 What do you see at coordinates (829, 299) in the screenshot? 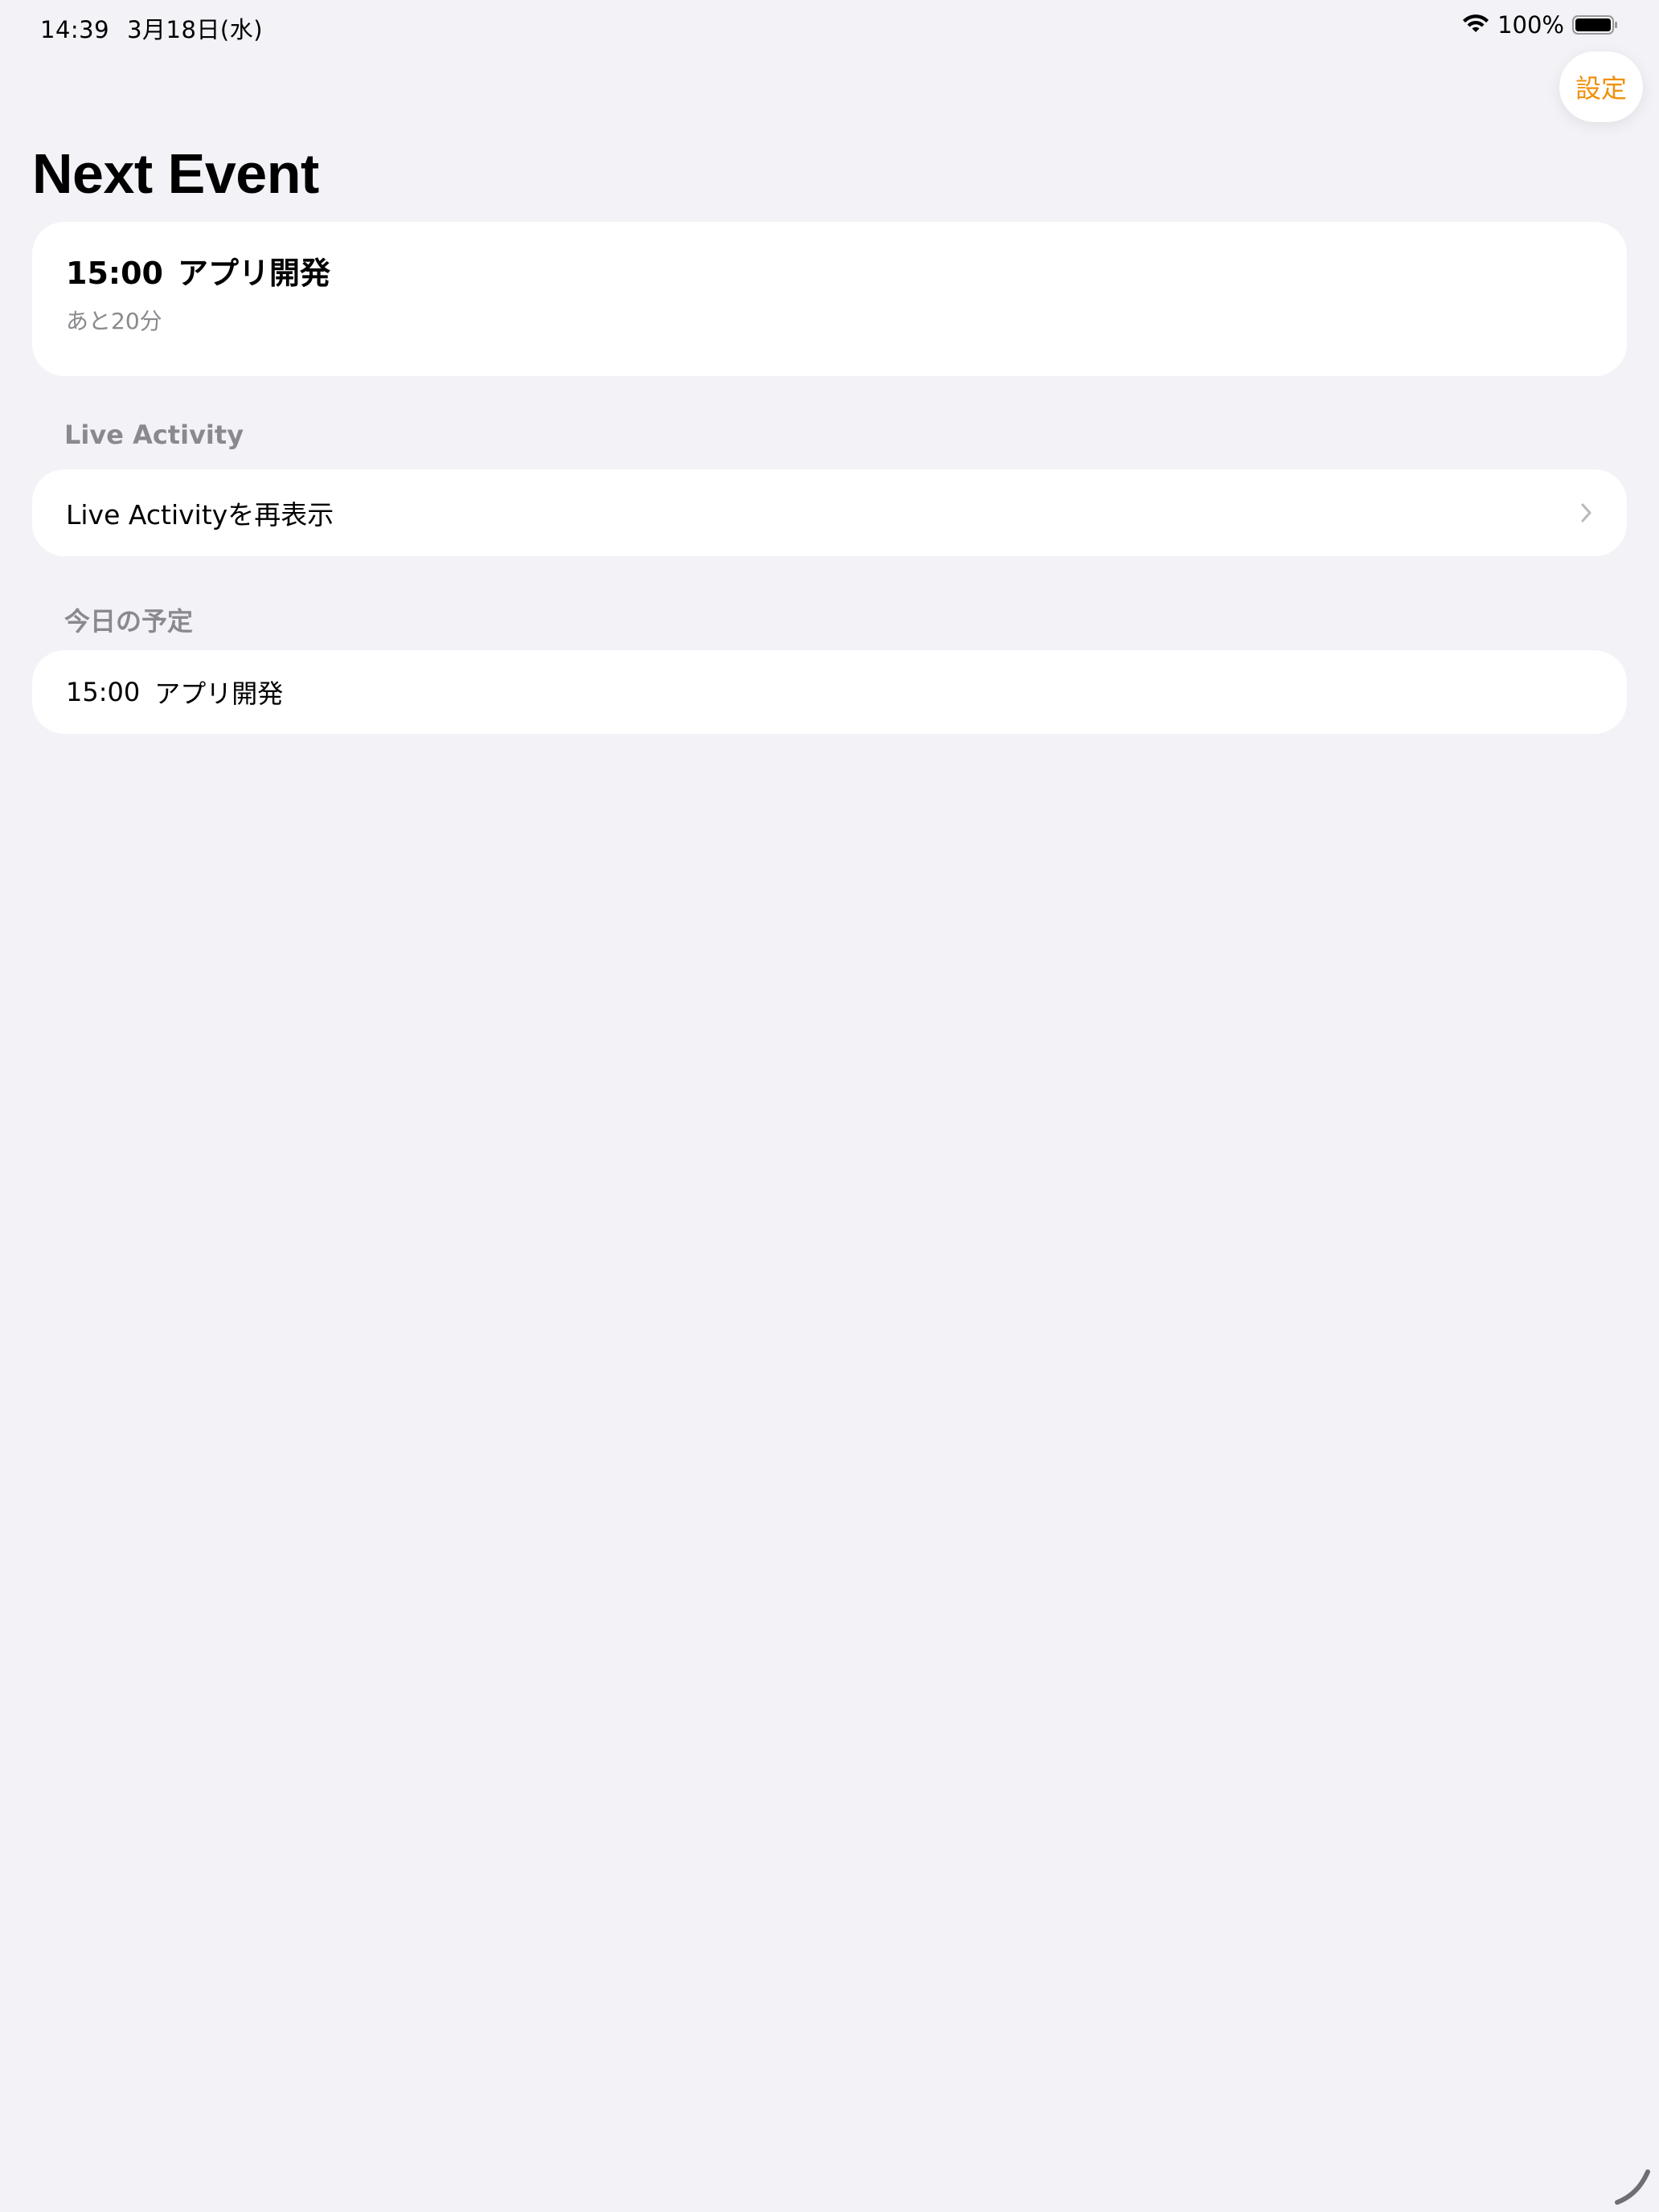
I see `next-event-card: 15:00 アプリ開発 あと20分` at bounding box center [829, 299].